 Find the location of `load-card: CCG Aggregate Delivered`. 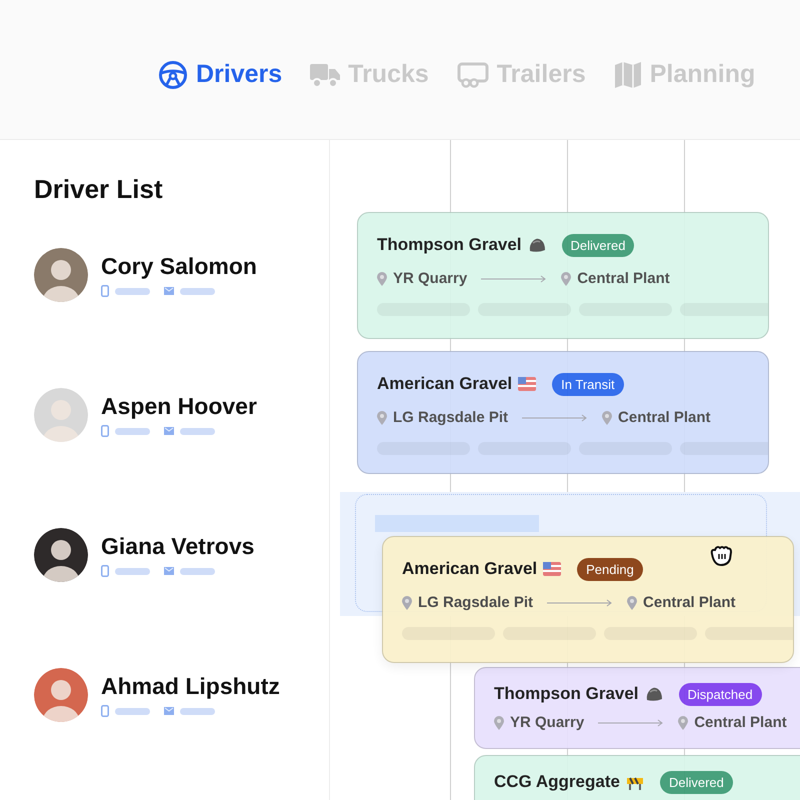

load-card: CCG Aggregate Delivered is located at coordinates (637, 777).